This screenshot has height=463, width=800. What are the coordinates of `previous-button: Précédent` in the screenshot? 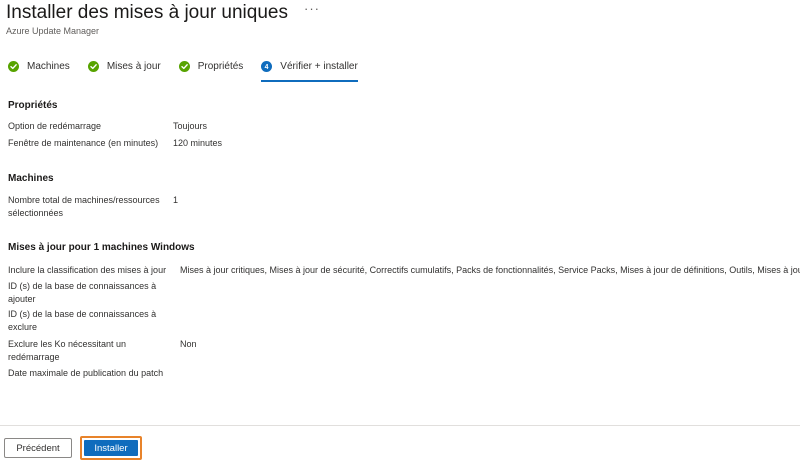 It's located at (38, 448).